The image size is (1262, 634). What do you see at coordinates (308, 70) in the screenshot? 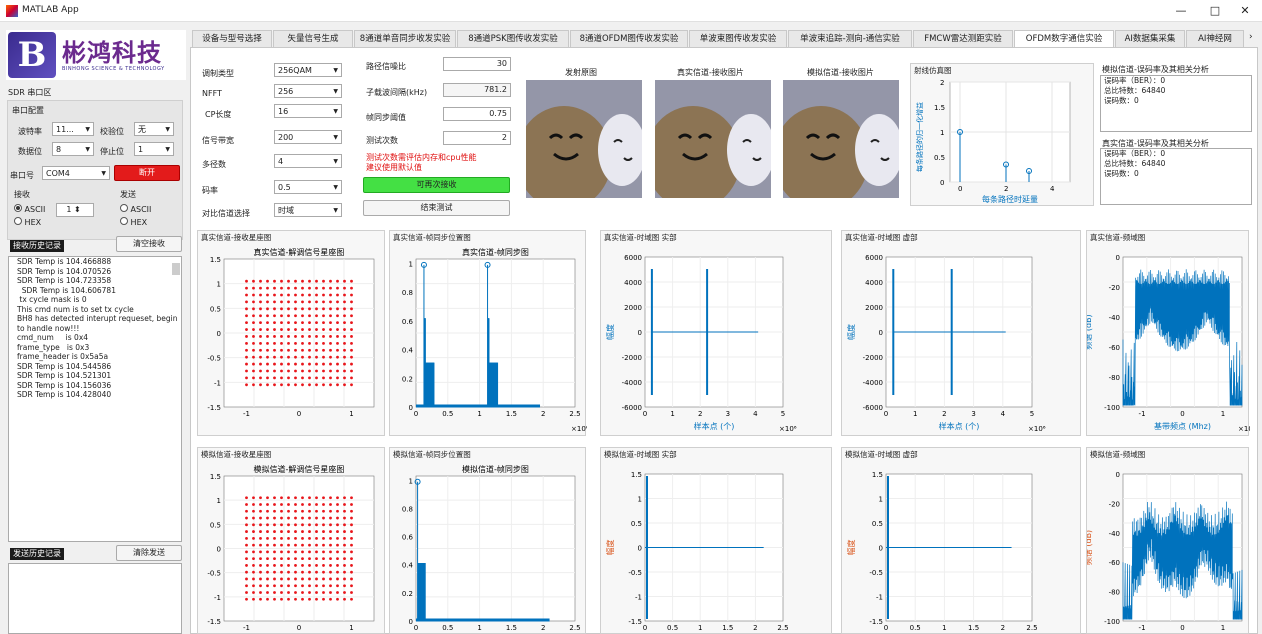
I see `mod-select: 256QAM` at bounding box center [308, 70].